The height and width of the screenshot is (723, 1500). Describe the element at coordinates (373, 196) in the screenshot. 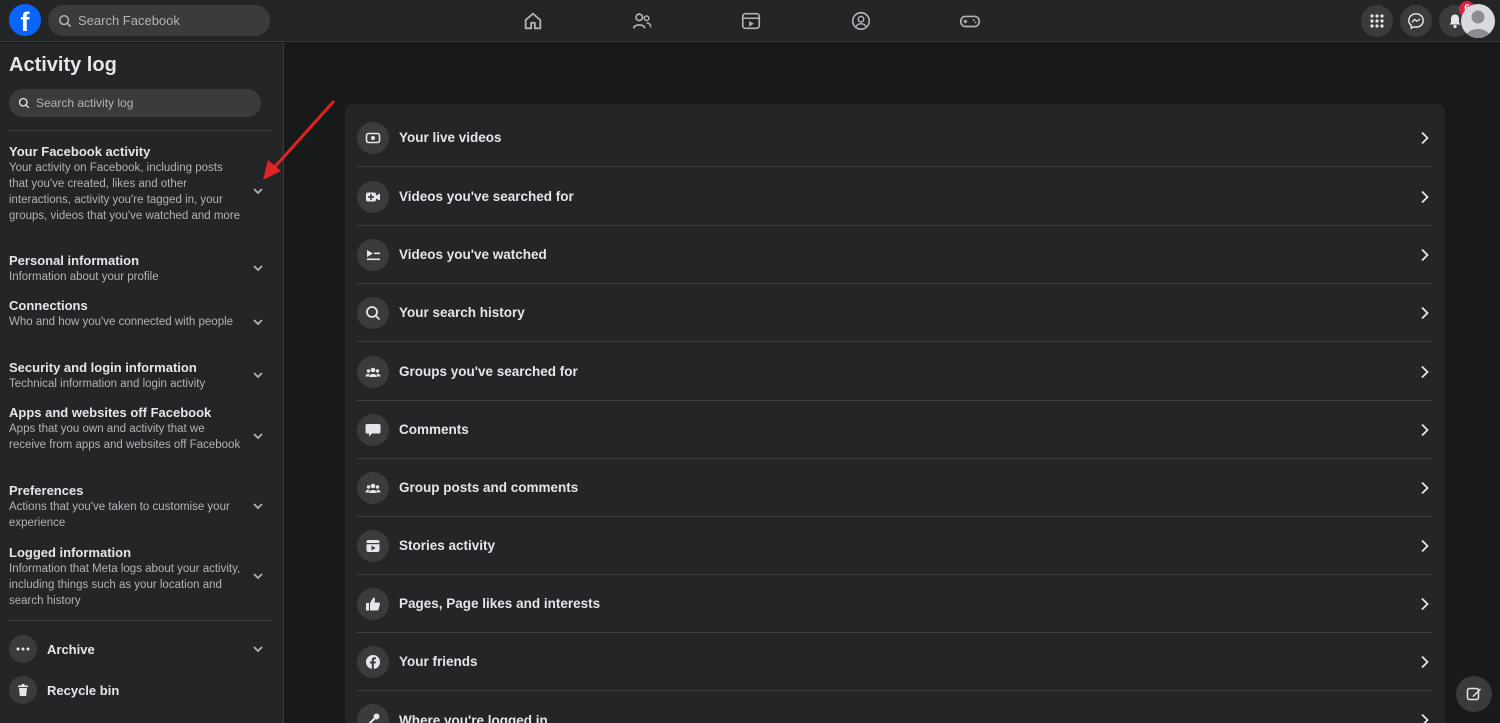

I see `video-search-icon` at that location.